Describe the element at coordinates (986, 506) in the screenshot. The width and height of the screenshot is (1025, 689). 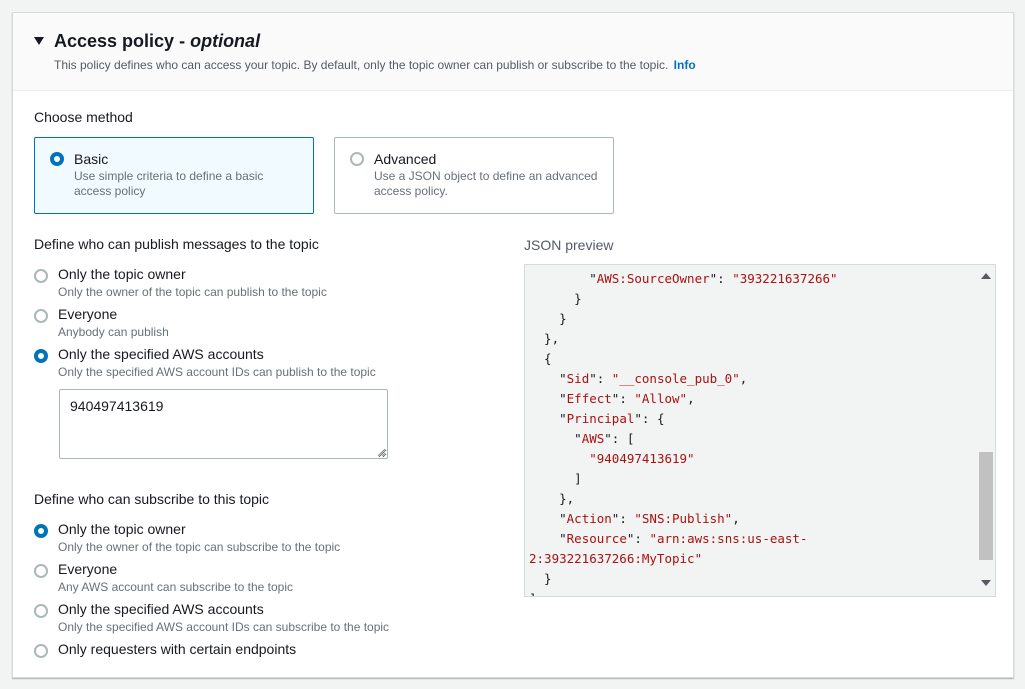
I see `scrollbar-thumb` at that location.